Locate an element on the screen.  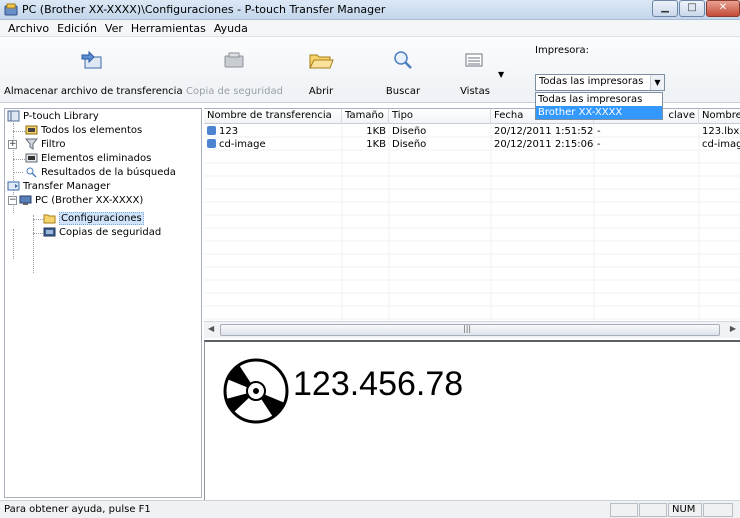
cd-disc-icon is located at coordinates (256, 391).